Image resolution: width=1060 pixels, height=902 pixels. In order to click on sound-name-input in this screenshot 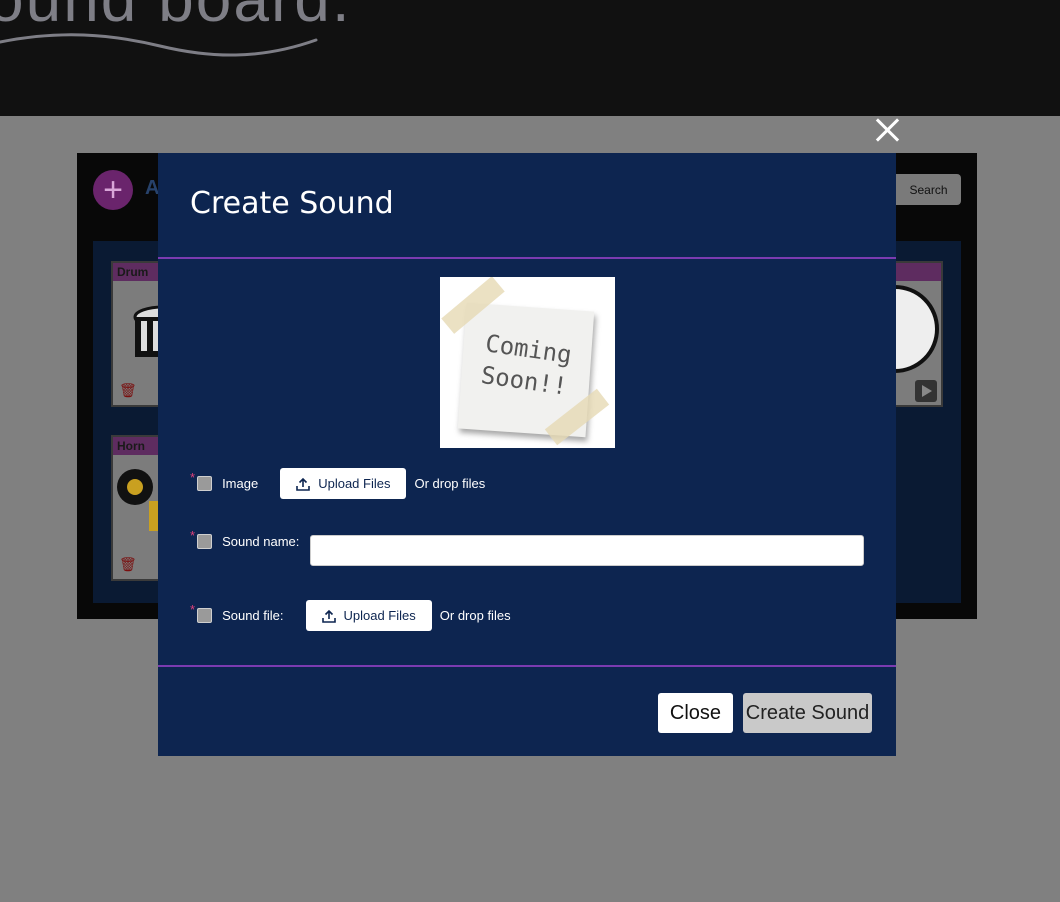, I will do `click(587, 550)`.